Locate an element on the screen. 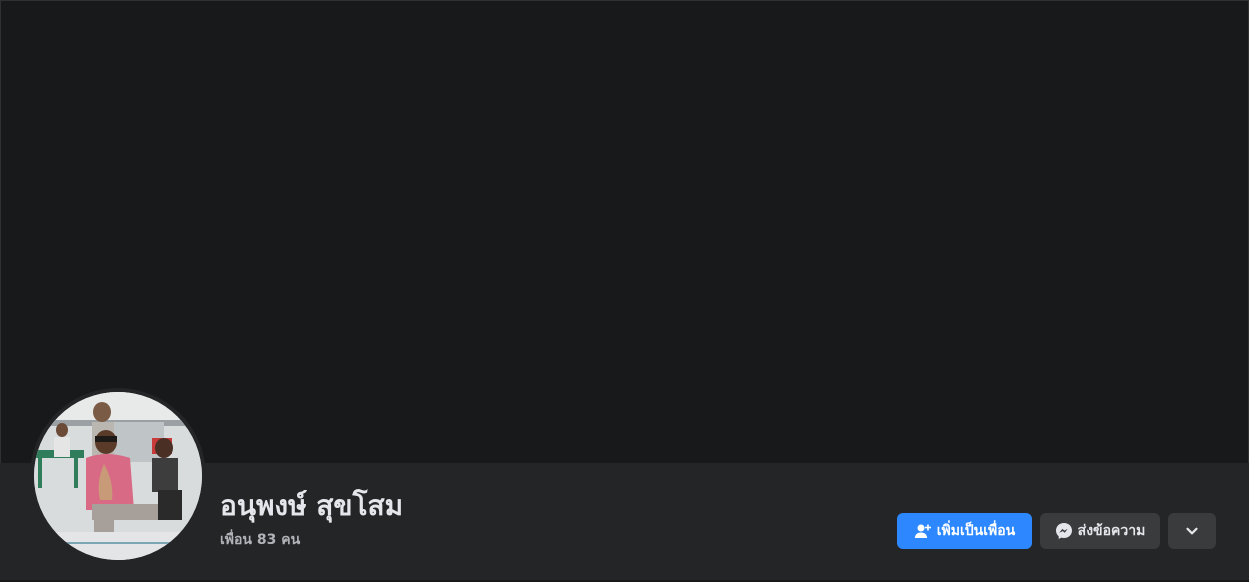  profile-avatar is located at coordinates (118, 476).